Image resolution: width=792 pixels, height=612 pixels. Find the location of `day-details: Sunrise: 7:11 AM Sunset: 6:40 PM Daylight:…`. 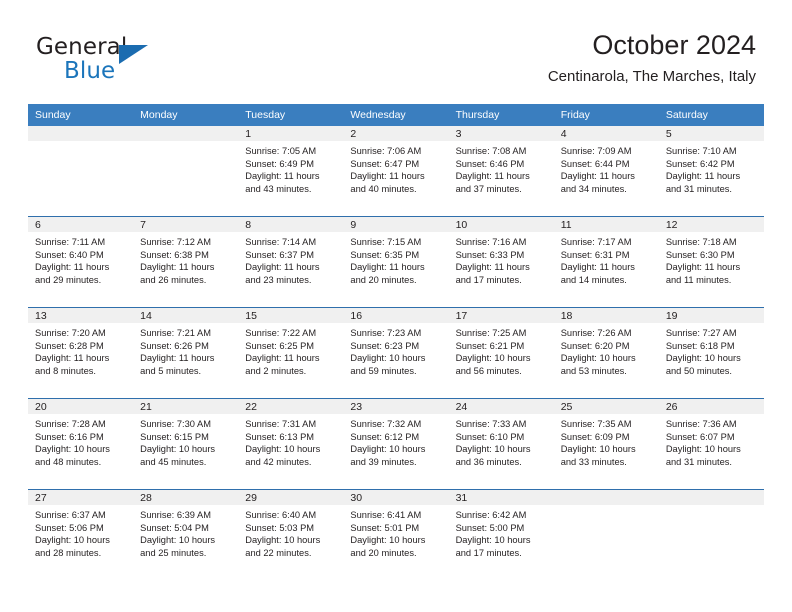

day-details: Sunrise: 7:11 AM Sunset: 6:40 PM Daylight:… is located at coordinates (80, 259).